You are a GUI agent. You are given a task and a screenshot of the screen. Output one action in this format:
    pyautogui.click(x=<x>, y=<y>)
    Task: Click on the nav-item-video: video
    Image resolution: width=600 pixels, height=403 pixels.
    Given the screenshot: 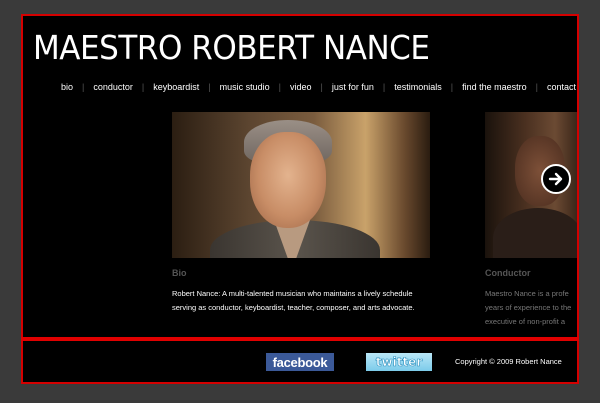 What is the action you would take?
    pyautogui.click(x=301, y=87)
    